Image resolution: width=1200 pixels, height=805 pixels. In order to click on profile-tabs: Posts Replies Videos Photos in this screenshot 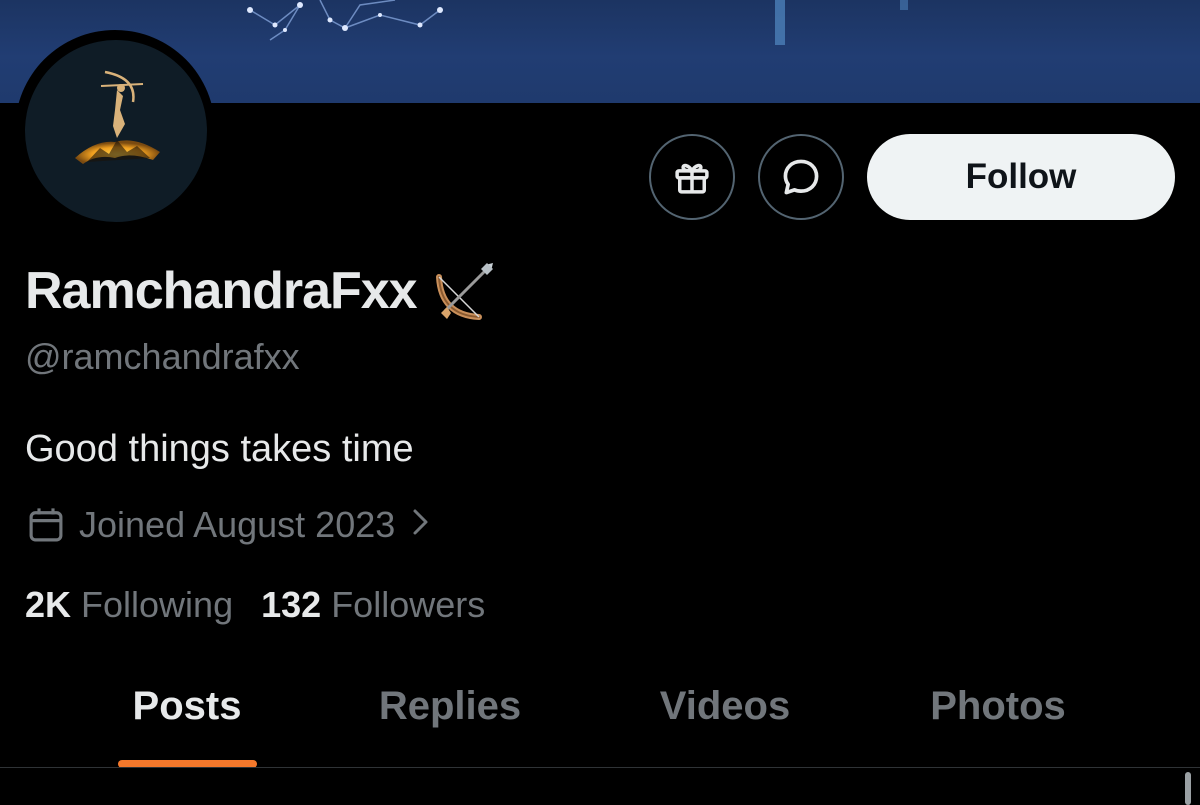, I will do `click(600, 709)`.